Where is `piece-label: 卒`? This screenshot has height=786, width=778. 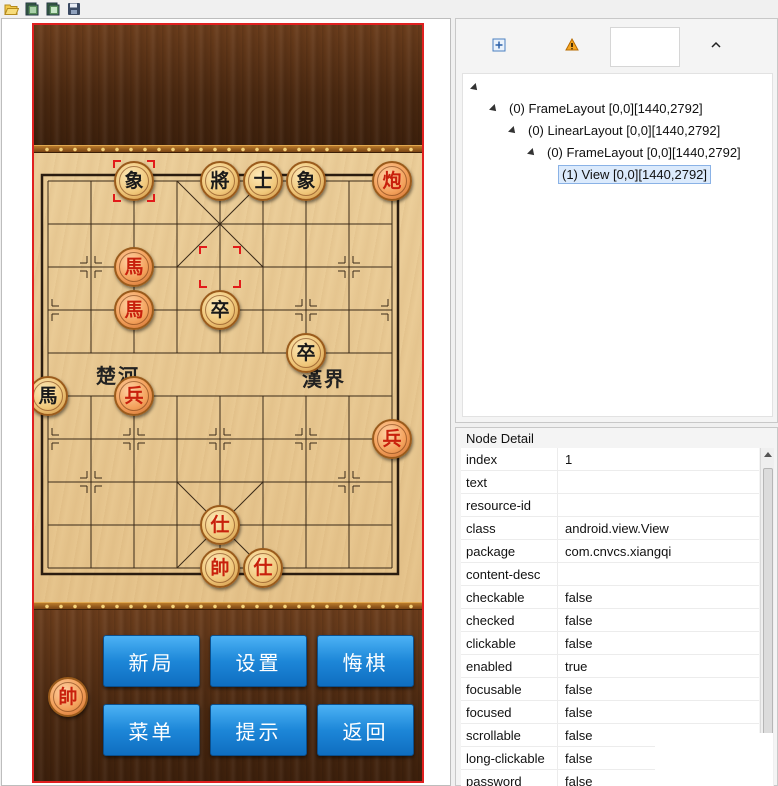 piece-label: 卒 is located at coordinates (220, 310).